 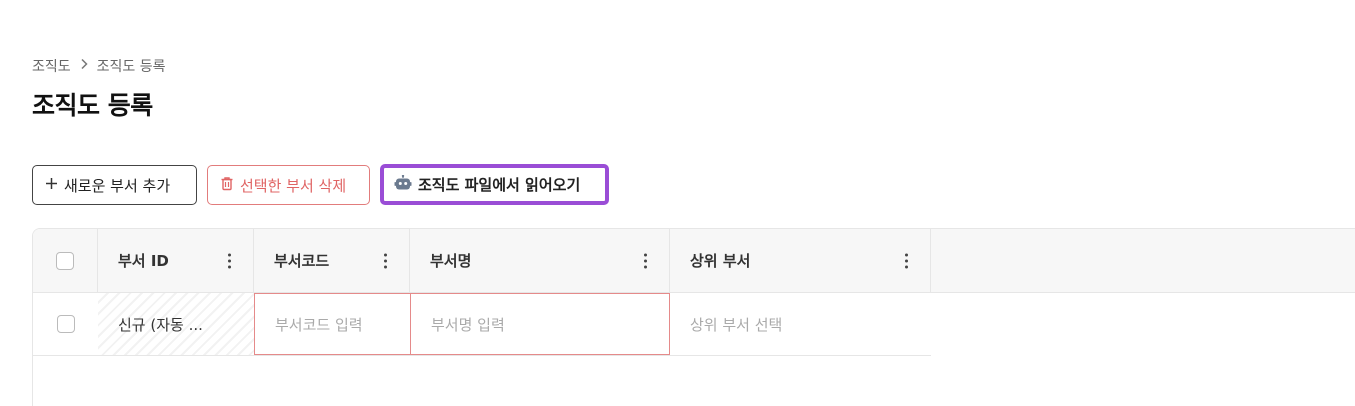 I want to click on plus-icon, so click(x=51, y=185).